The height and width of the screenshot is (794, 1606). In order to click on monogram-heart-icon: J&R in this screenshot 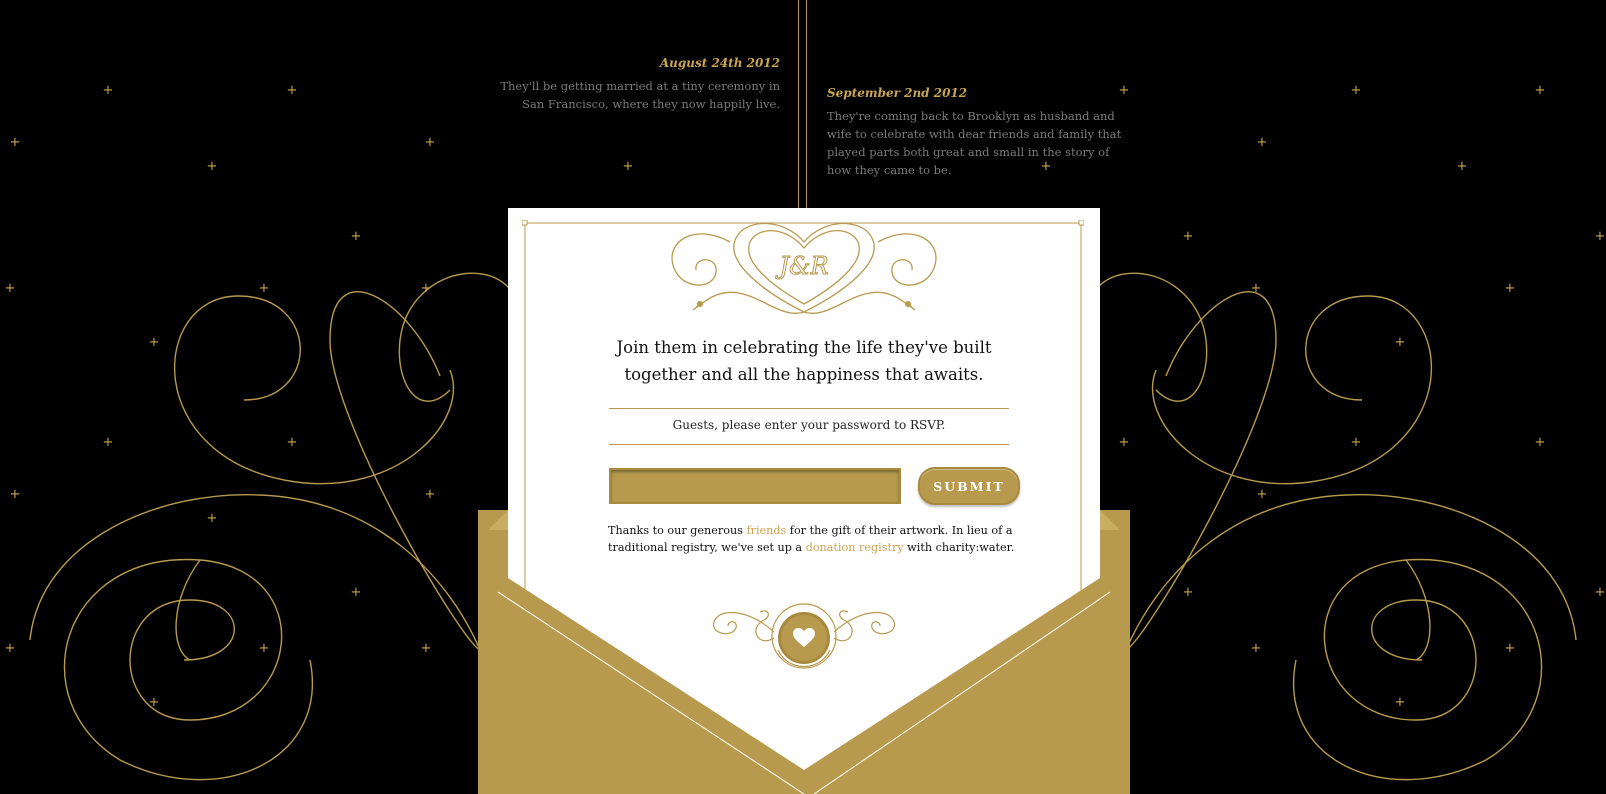, I will do `click(804, 268)`.